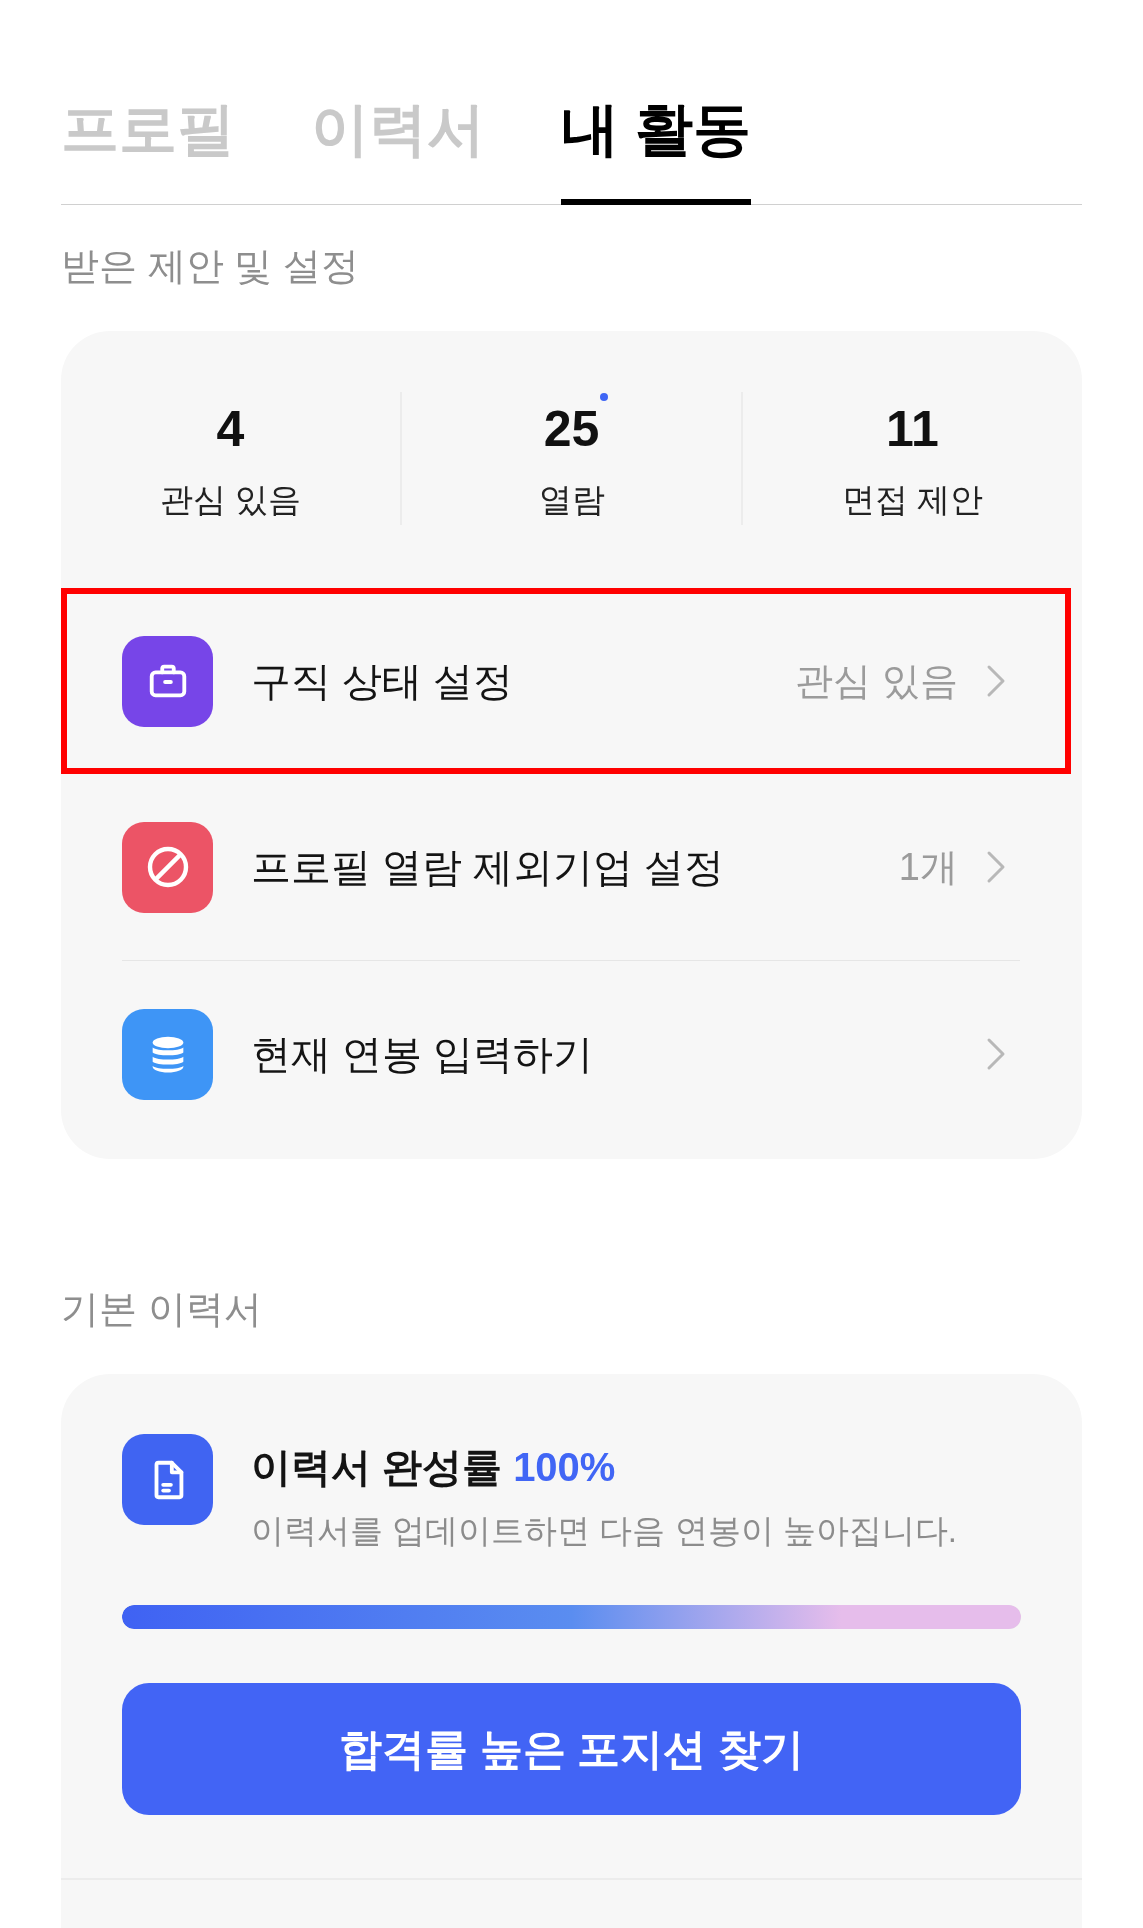  I want to click on completion-title: 이력서 완성률, so click(377, 1467).